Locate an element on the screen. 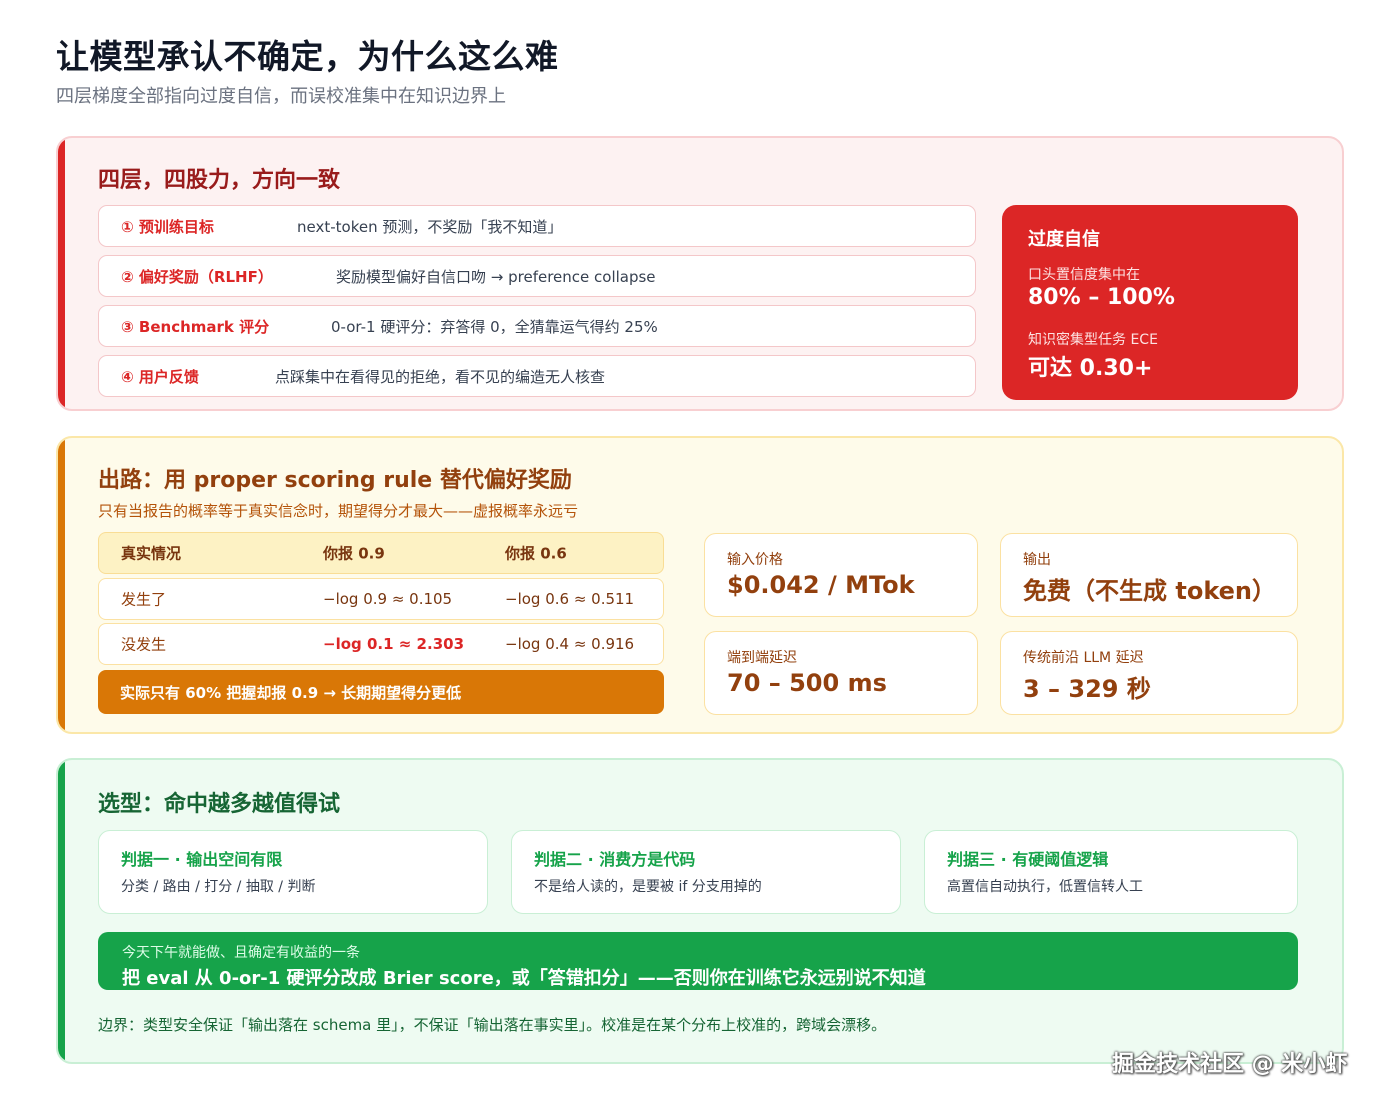 This screenshot has height=1106, width=1400. overconfidence-title: 过度自信 is located at coordinates (1064, 239).